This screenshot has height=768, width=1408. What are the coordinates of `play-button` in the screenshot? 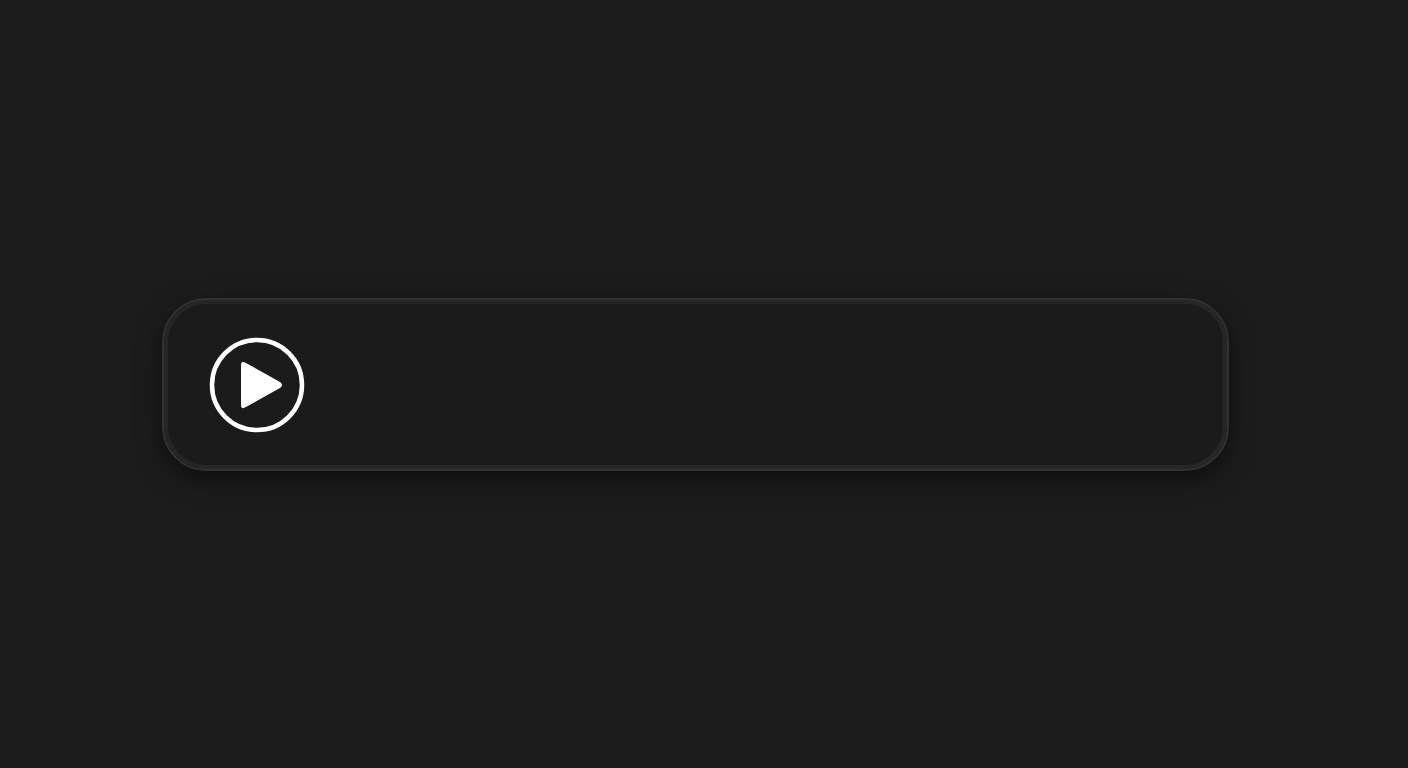 It's located at (257, 384).